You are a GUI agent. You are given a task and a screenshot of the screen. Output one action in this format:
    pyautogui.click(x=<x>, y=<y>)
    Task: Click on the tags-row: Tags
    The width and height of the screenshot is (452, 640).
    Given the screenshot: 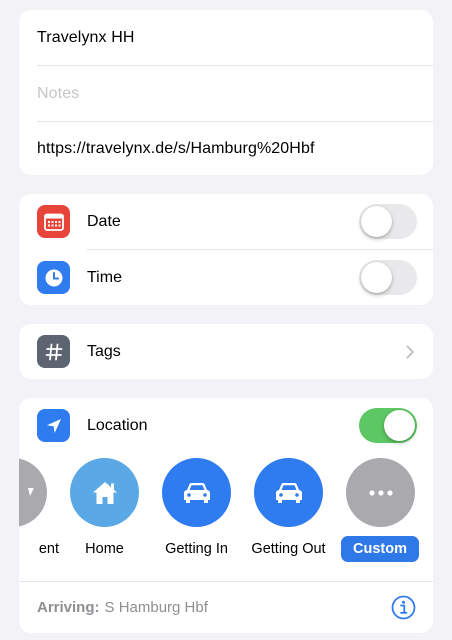 What is the action you would take?
    pyautogui.click(x=226, y=351)
    